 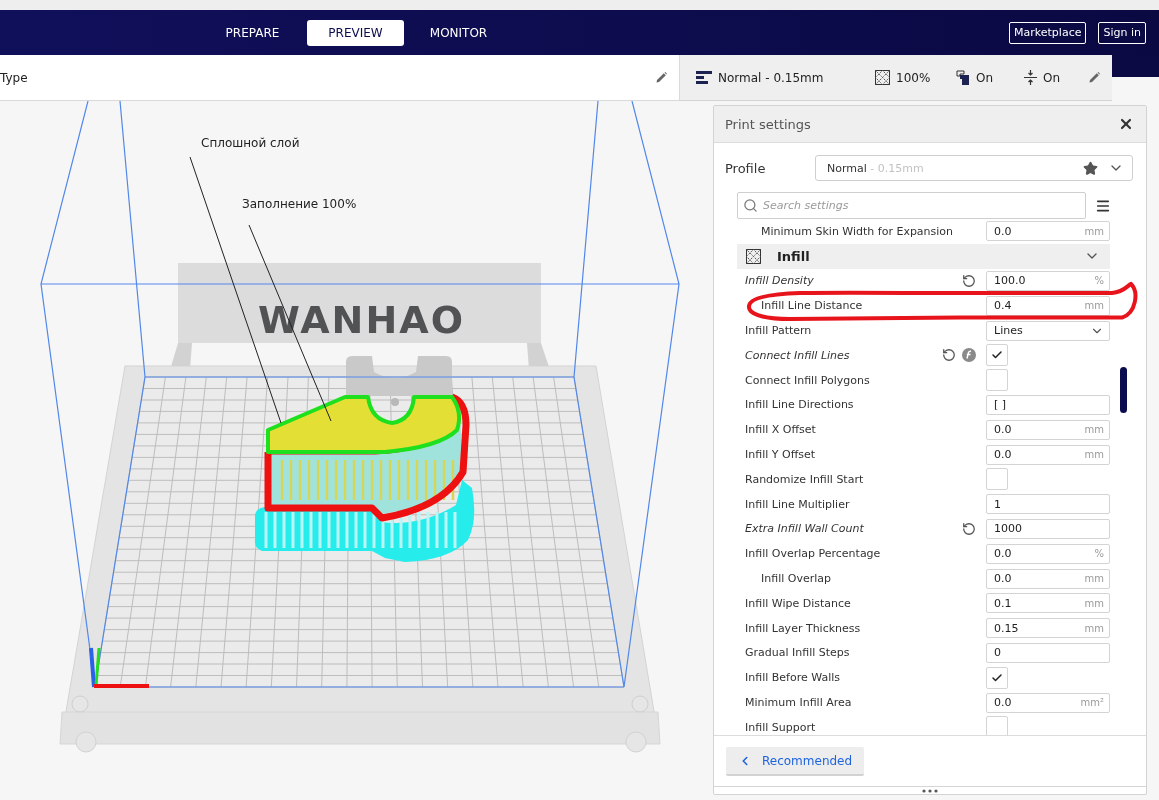 What do you see at coordinates (795, 761) in the screenshot?
I see `recommended-button: Recommended` at bounding box center [795, 761].